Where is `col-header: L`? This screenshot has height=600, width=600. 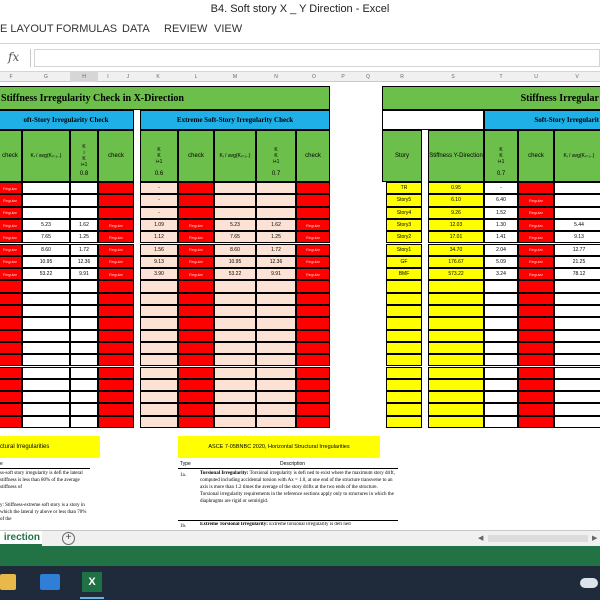
col-header: L is located at coordinates (196, 77).